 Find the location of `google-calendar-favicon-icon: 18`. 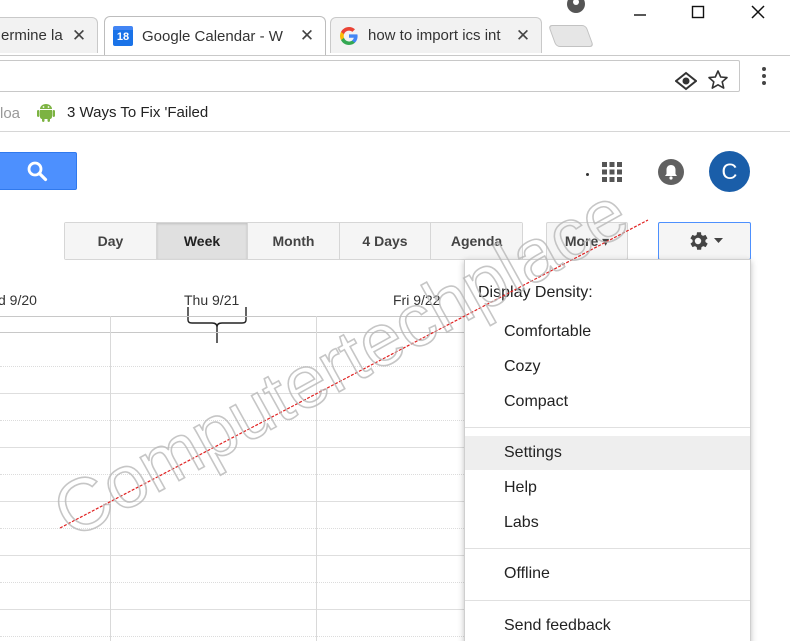

google-calendar-favicon-icon: 18 is located at coordinates (123, 36).